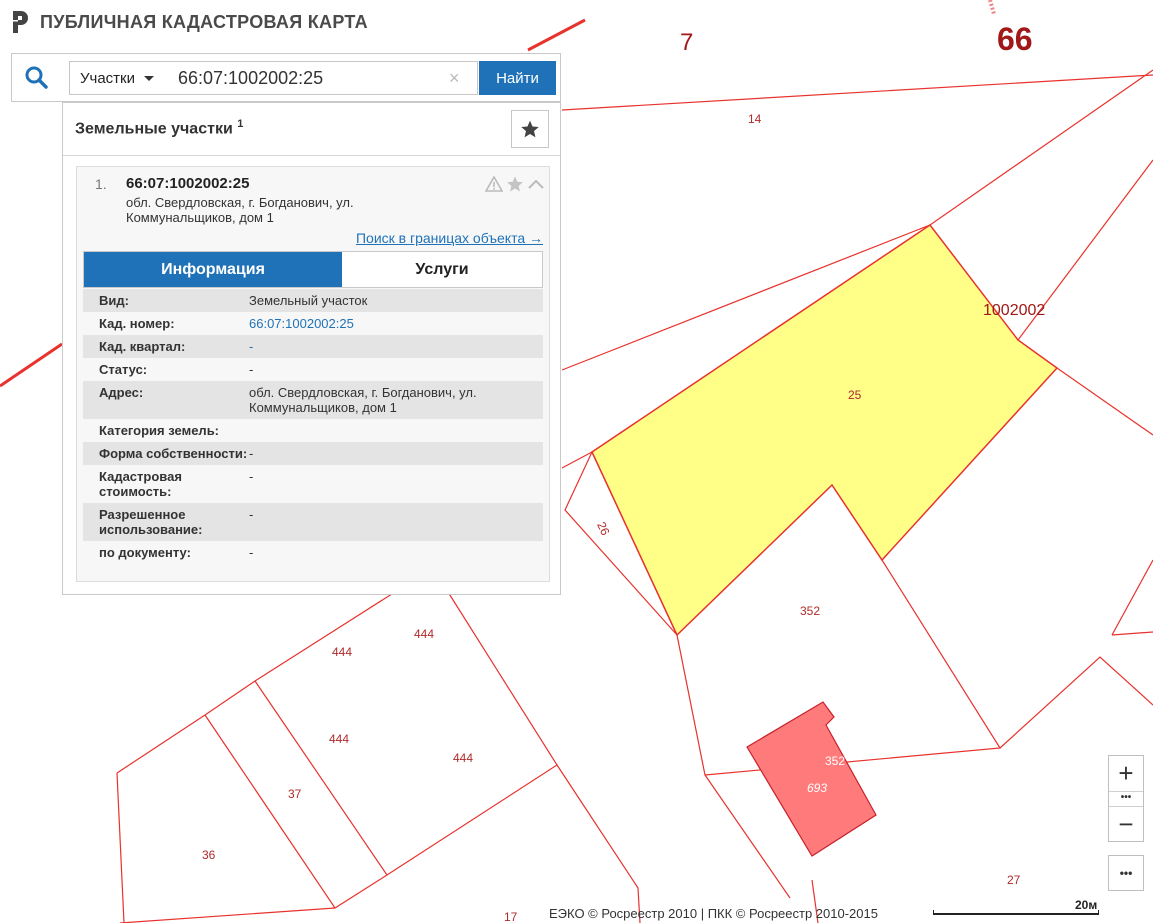 This screenshot has width=1153, height=923. I want to click on result-tabs: Информация Услуги, so click(313, 269).